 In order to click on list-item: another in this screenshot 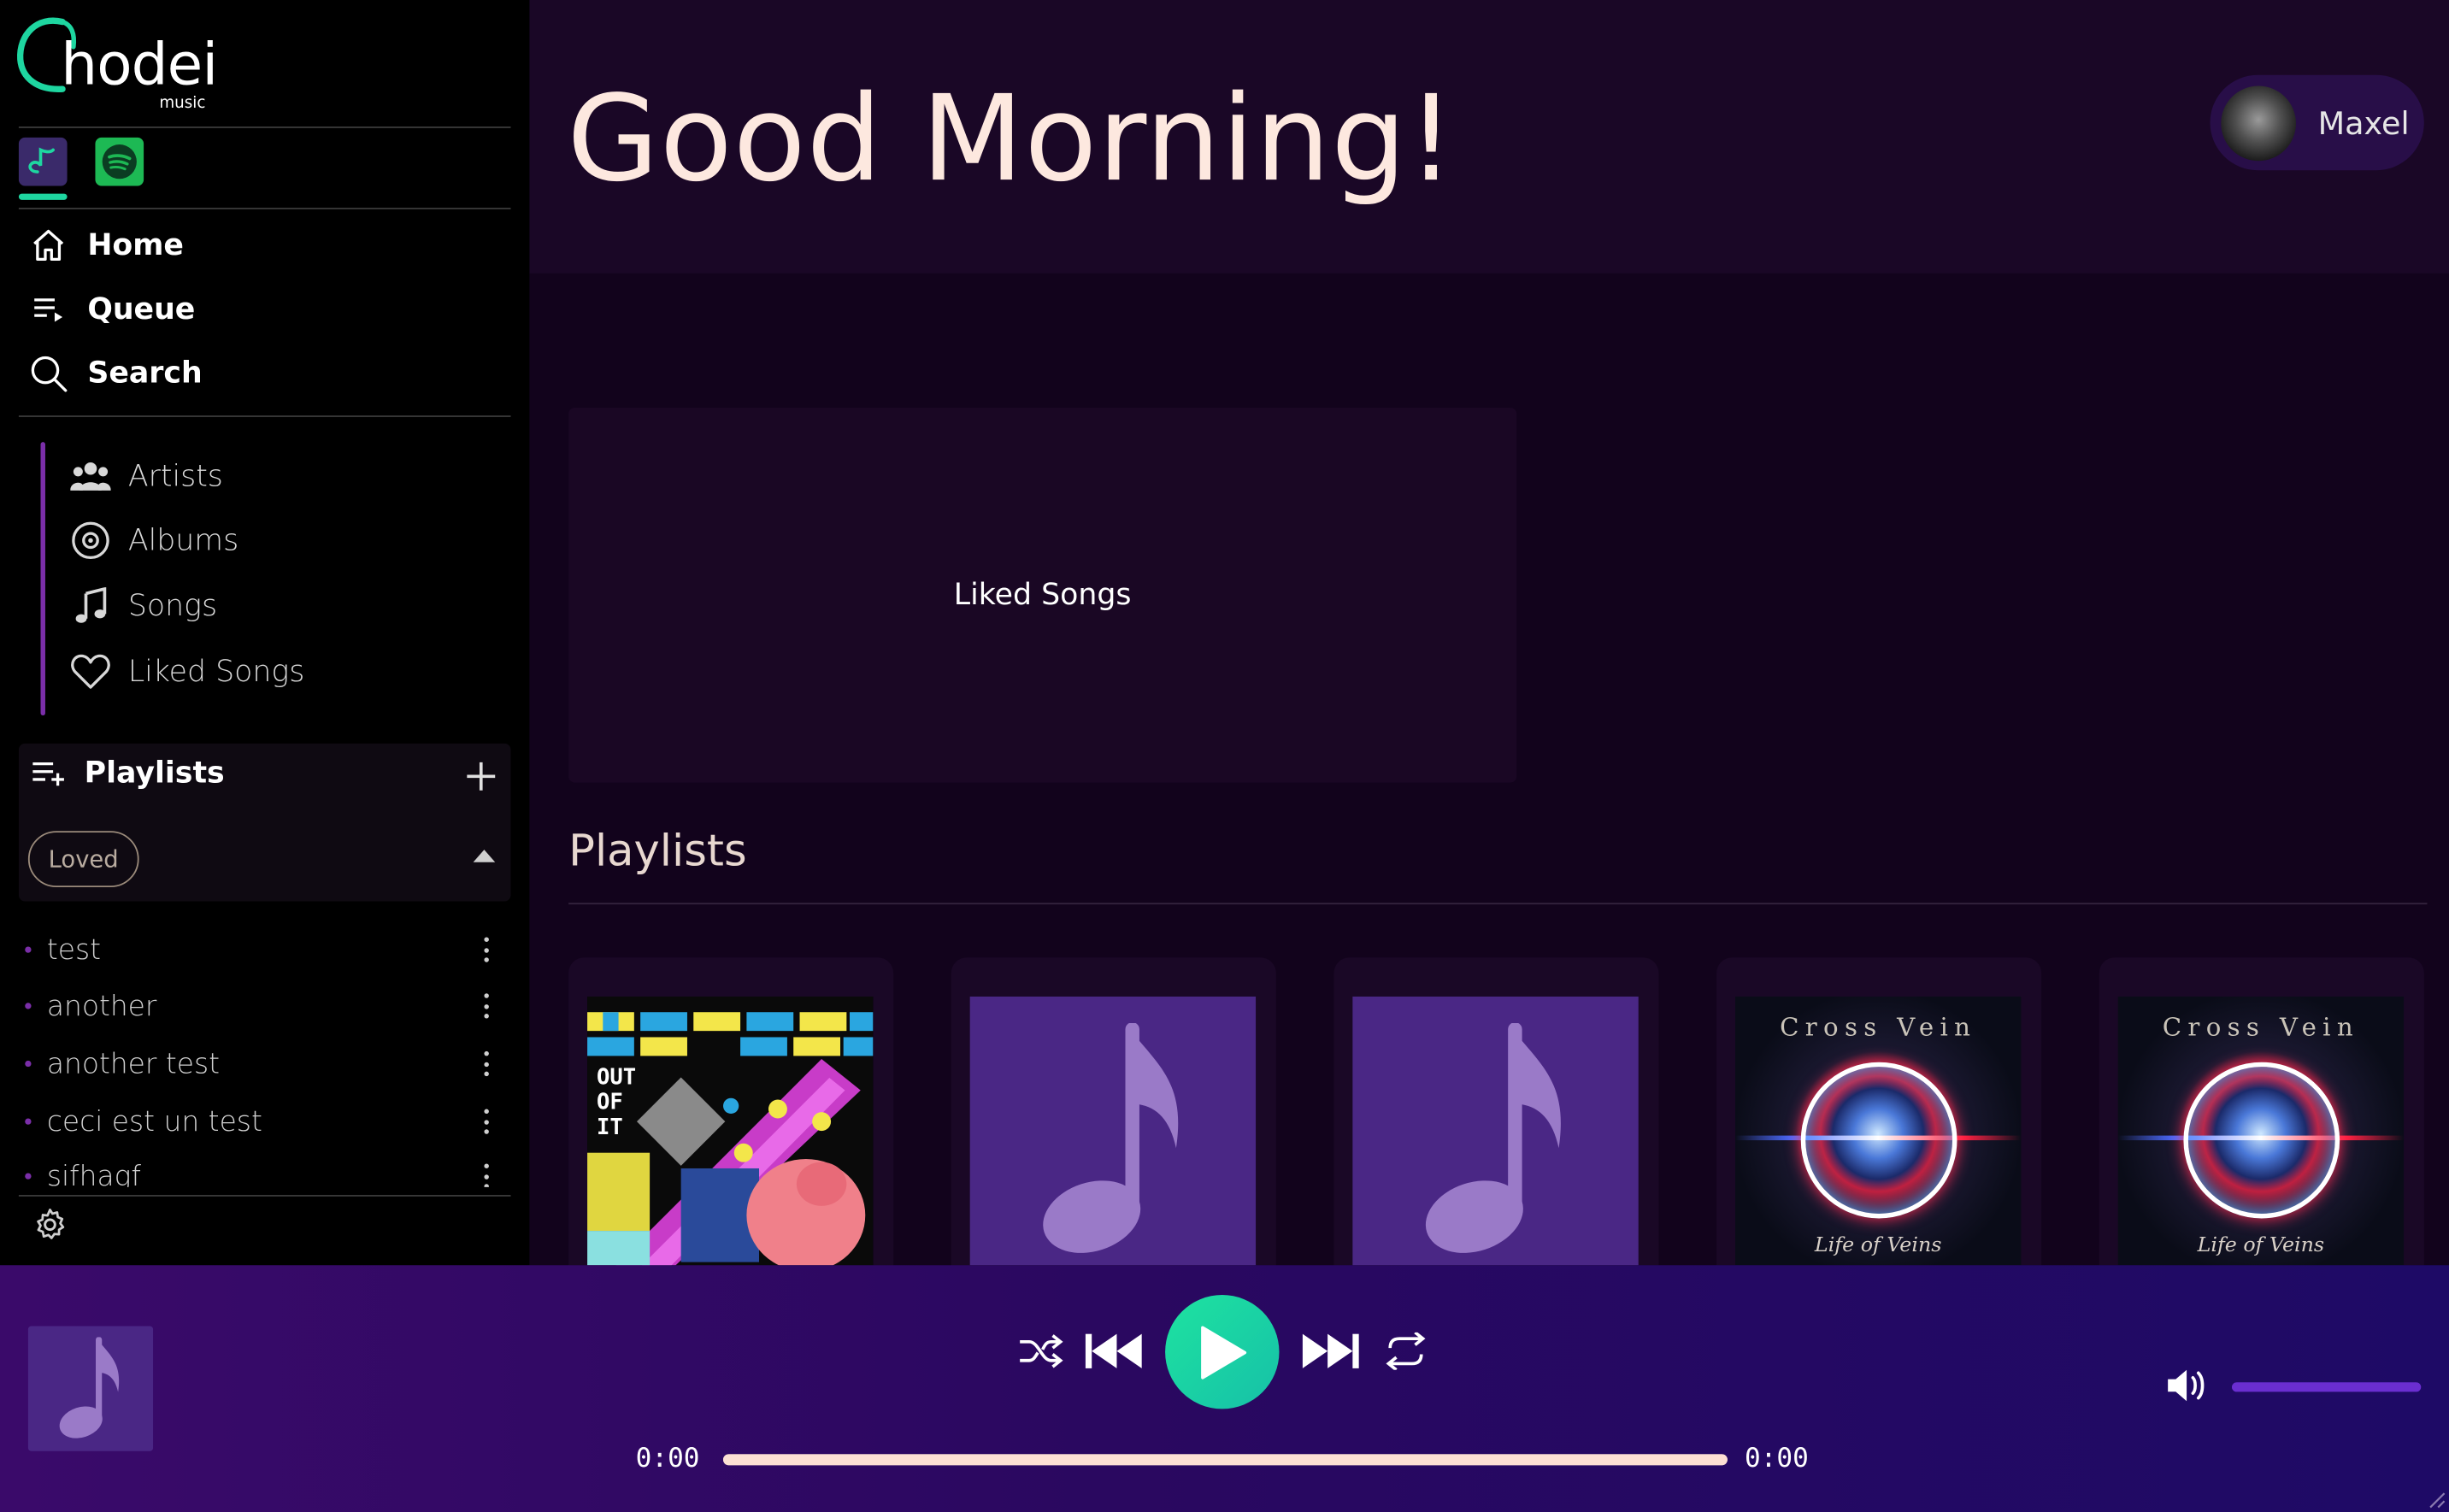, I will do `click(265, 1005)`.